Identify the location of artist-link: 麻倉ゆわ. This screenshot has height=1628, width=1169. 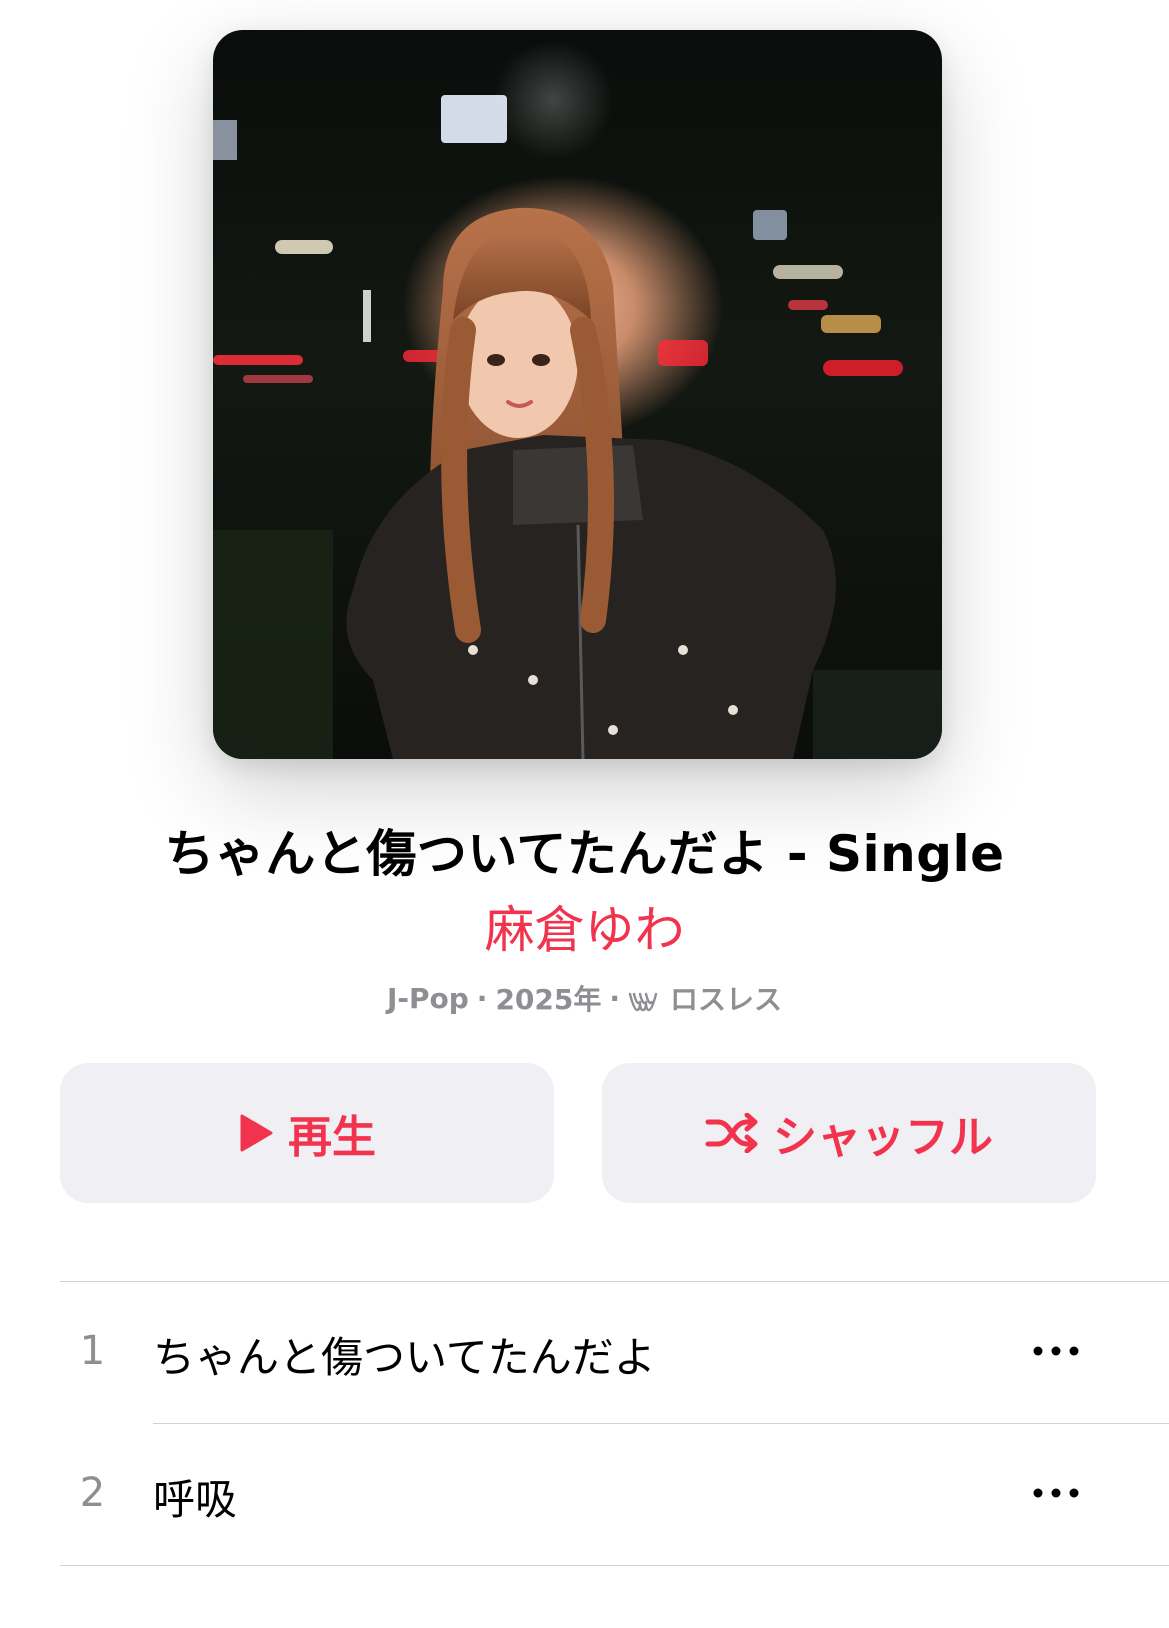
(584, 926).